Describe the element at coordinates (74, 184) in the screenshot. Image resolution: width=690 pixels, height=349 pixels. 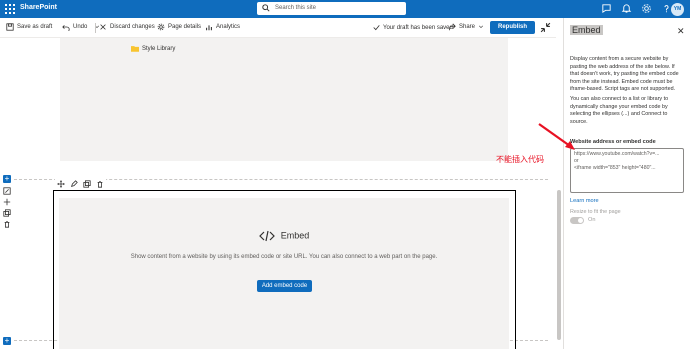
I see `edit-icon` at that location.